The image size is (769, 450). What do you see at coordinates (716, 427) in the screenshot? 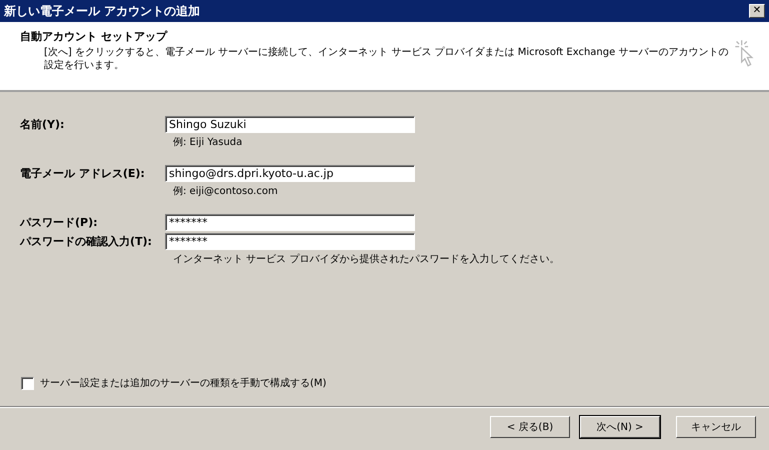
I see `dialog-button: キャンセル` at bounding box center [716, 427].